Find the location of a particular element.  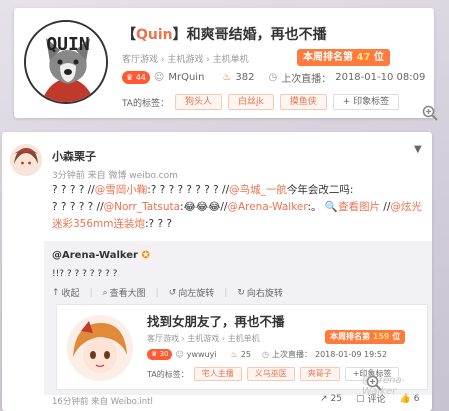

anime-girl-avatar-icon is located at coordinates (100, 348).